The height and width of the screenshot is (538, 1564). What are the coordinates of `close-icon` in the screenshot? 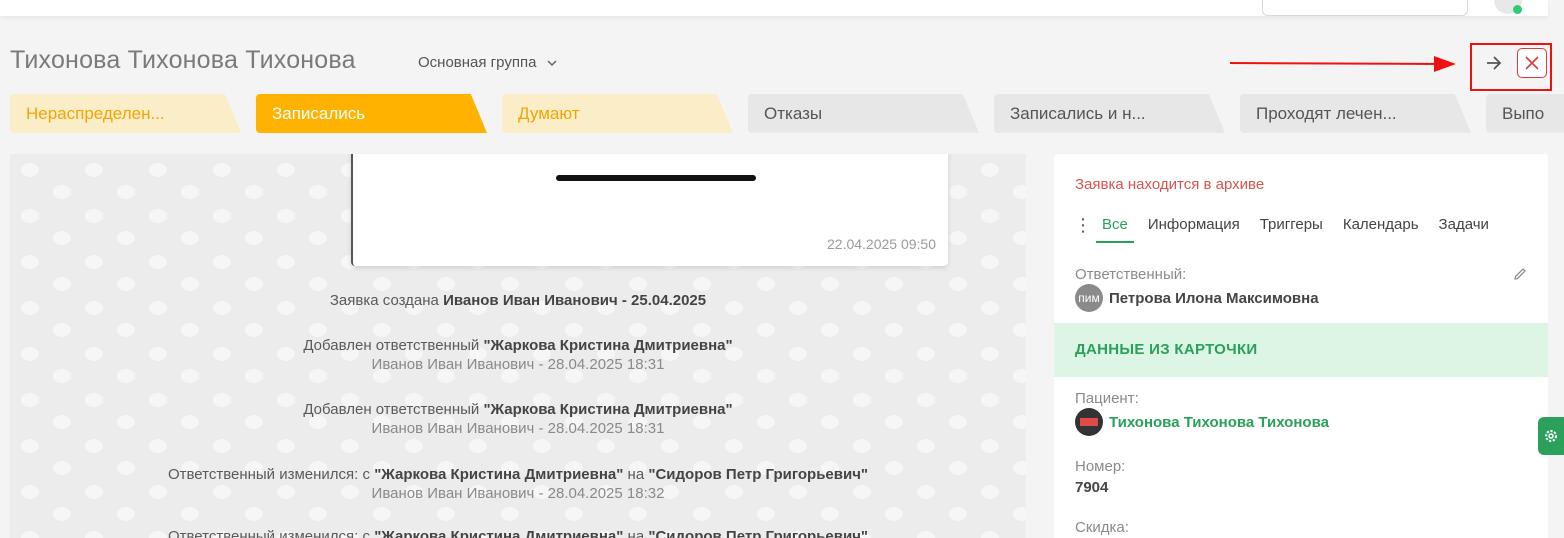 It's located at (1532, 63).